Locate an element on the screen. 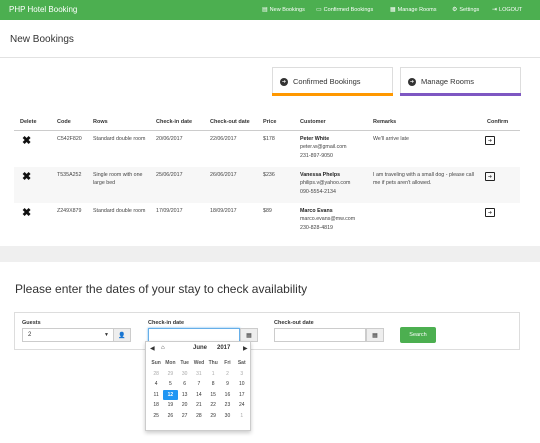 This screenshot has width=540, height=443. day-cell: 7 is located at coordinates (199, 384).